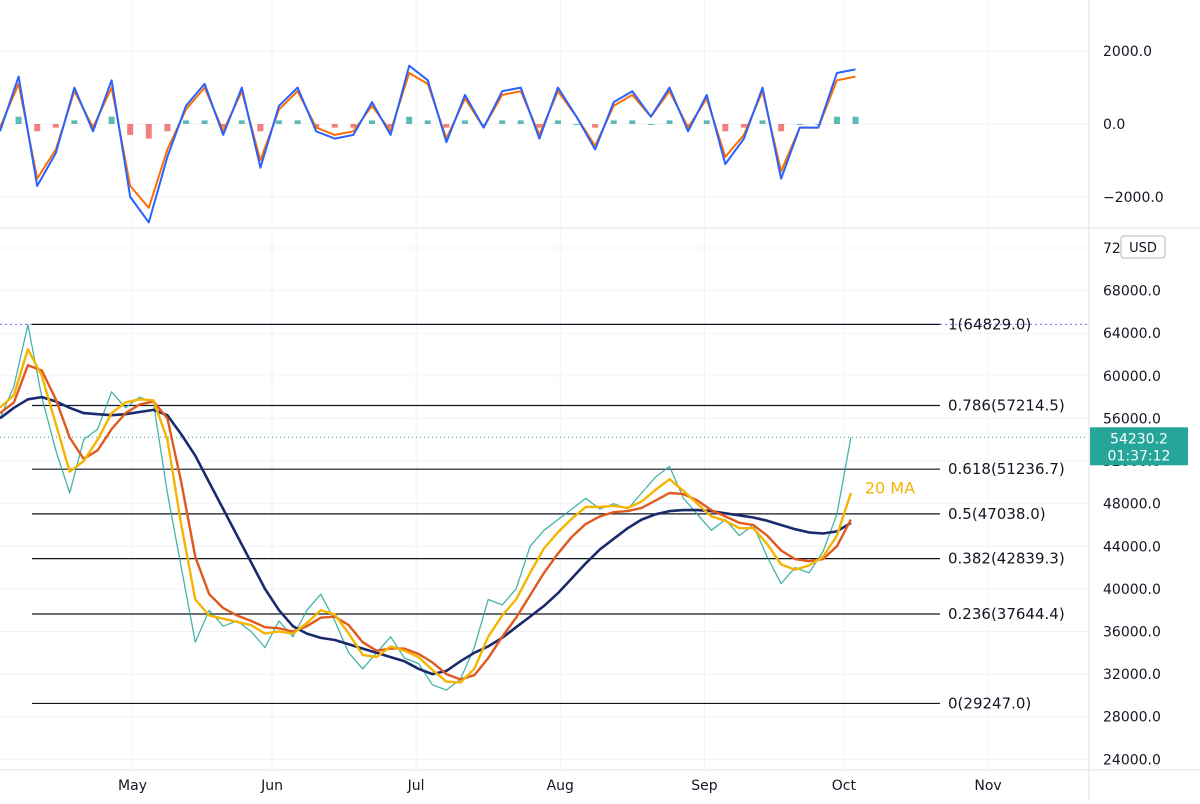 This screenshot has height=804, width=1200. Describe the element at coordinates (1006, 559) in the screenshot. I see `fib-level-label: 0.382(42839.3)` at that location.